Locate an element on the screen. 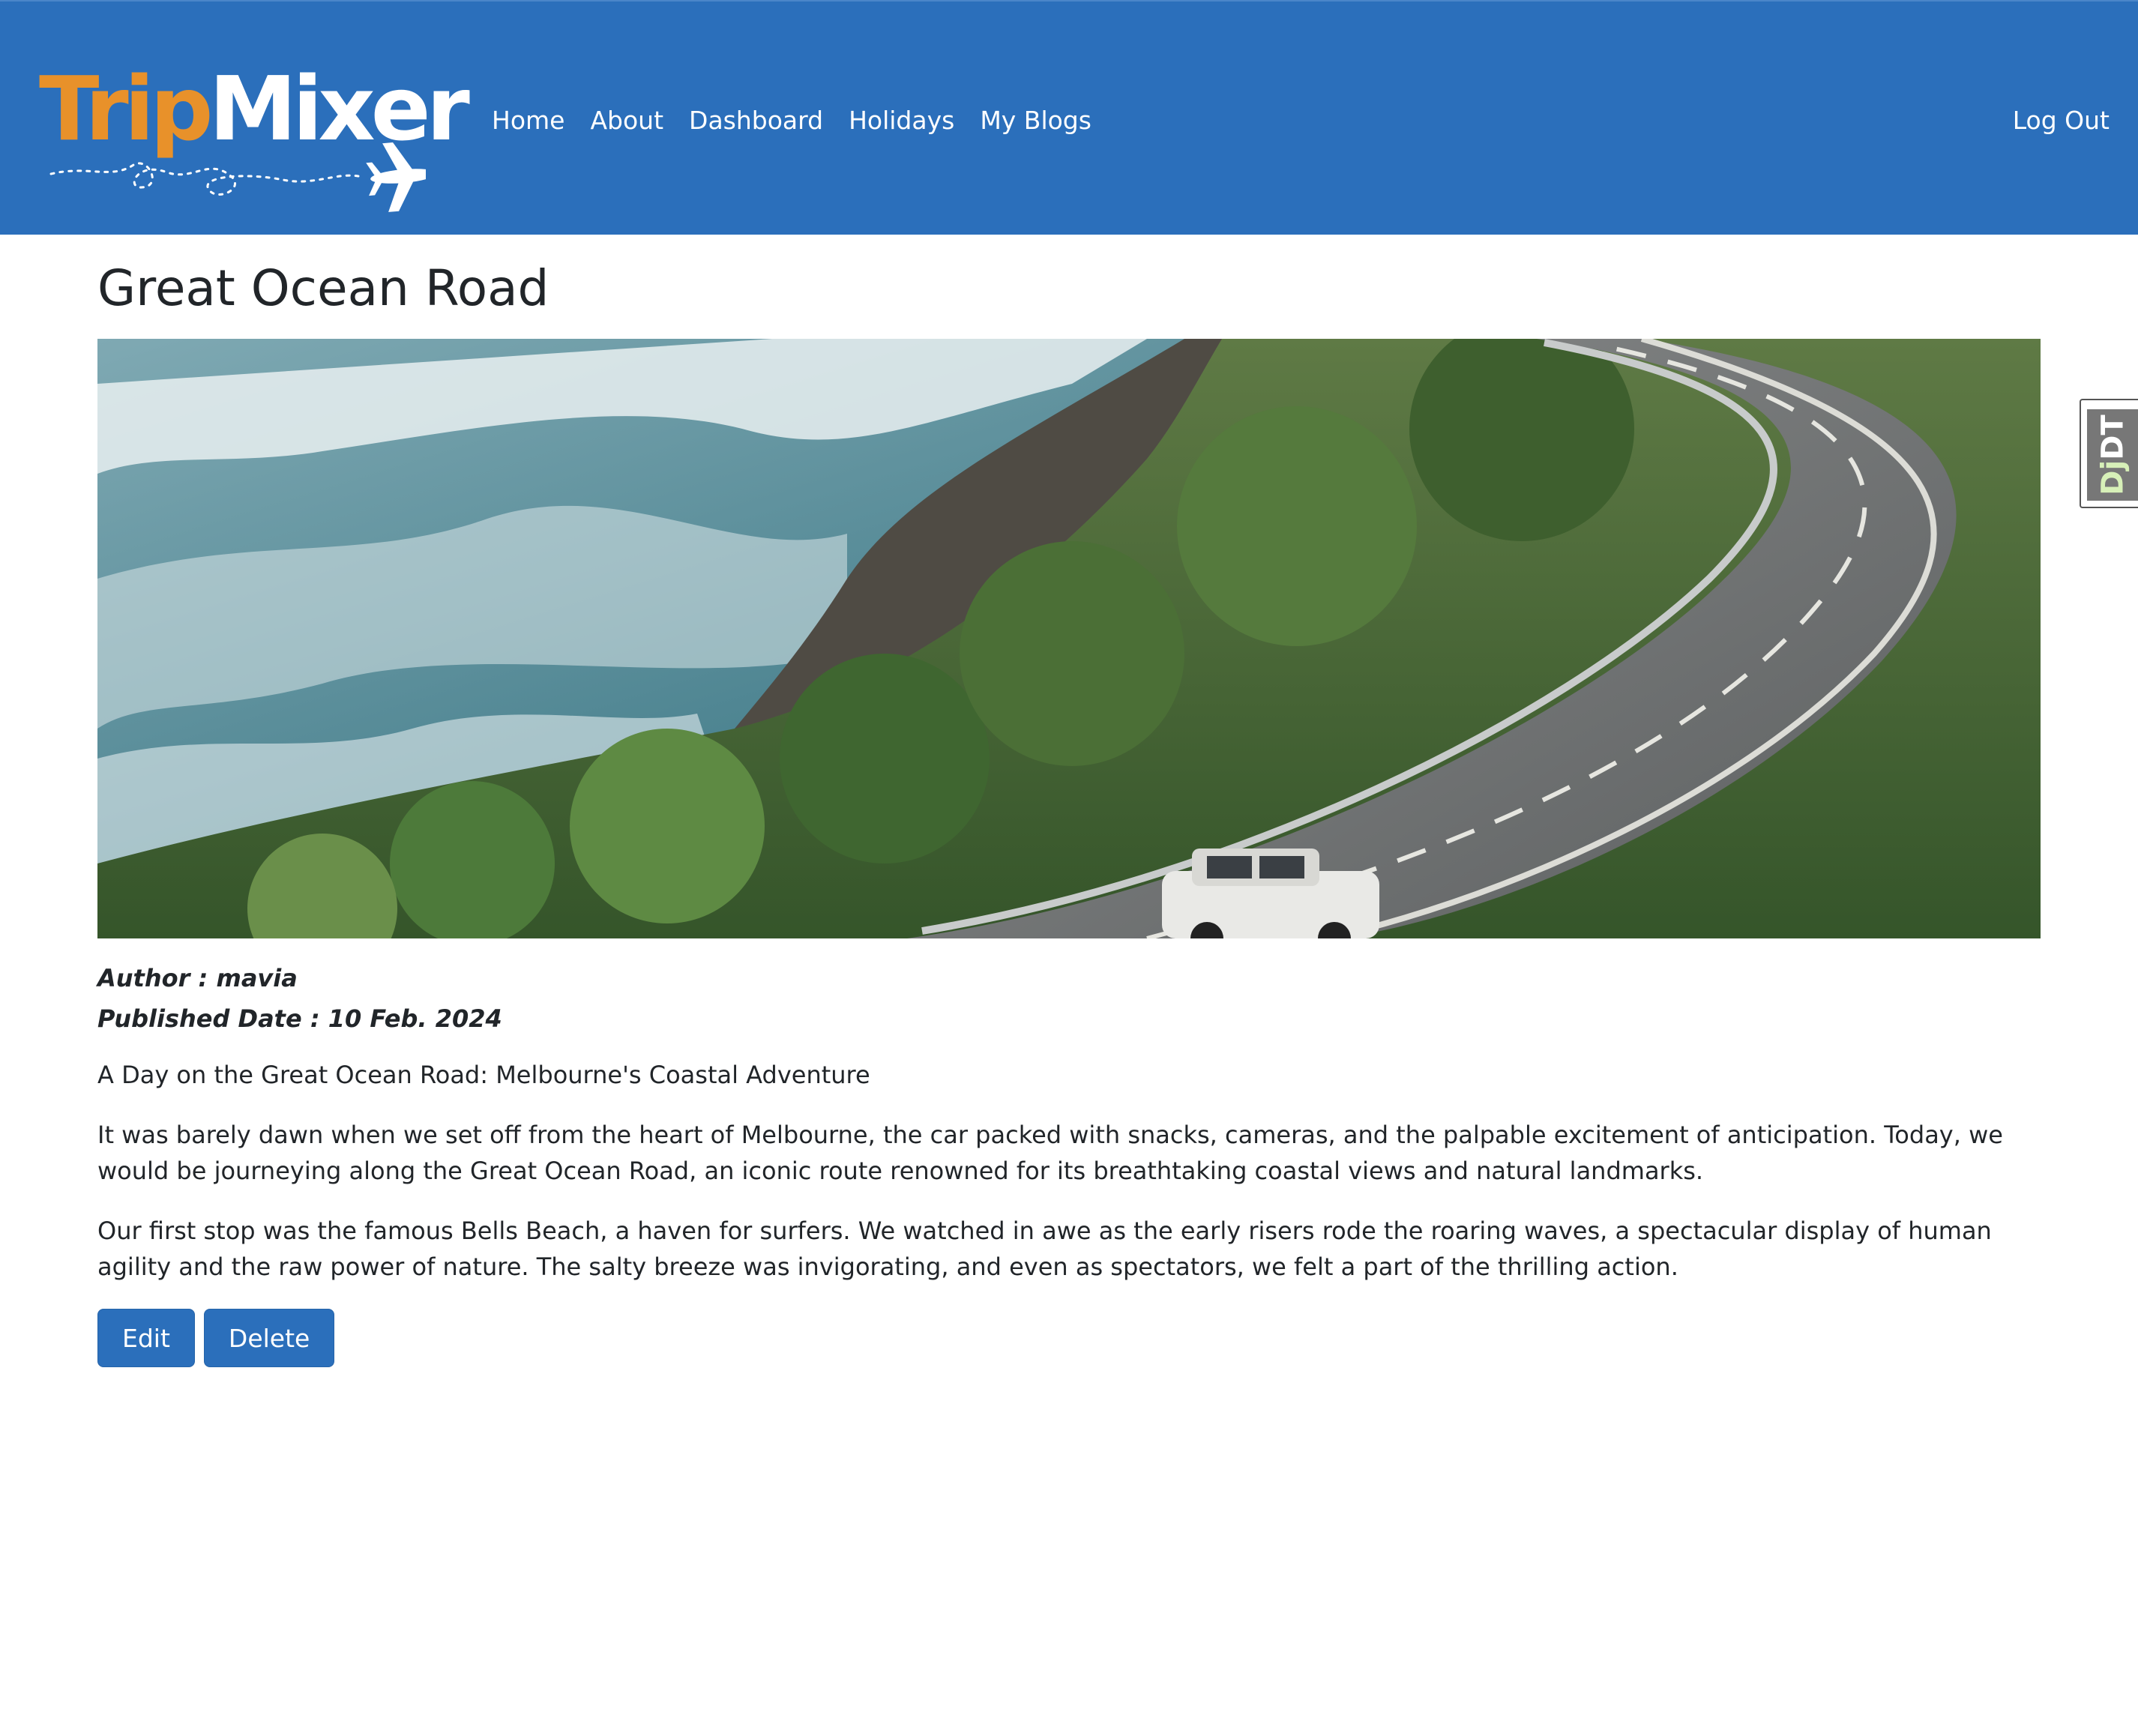 The height and width of the screenshot is (1736, 2138). page-title: Great Ocean Road is located at coordinates (323, 288).